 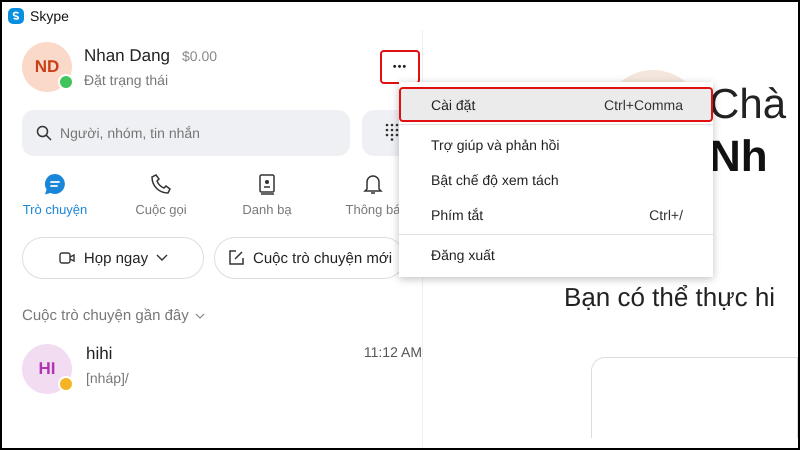 I want to click on shortcut-text: Ctrl+/, so click(x=666, y=214).